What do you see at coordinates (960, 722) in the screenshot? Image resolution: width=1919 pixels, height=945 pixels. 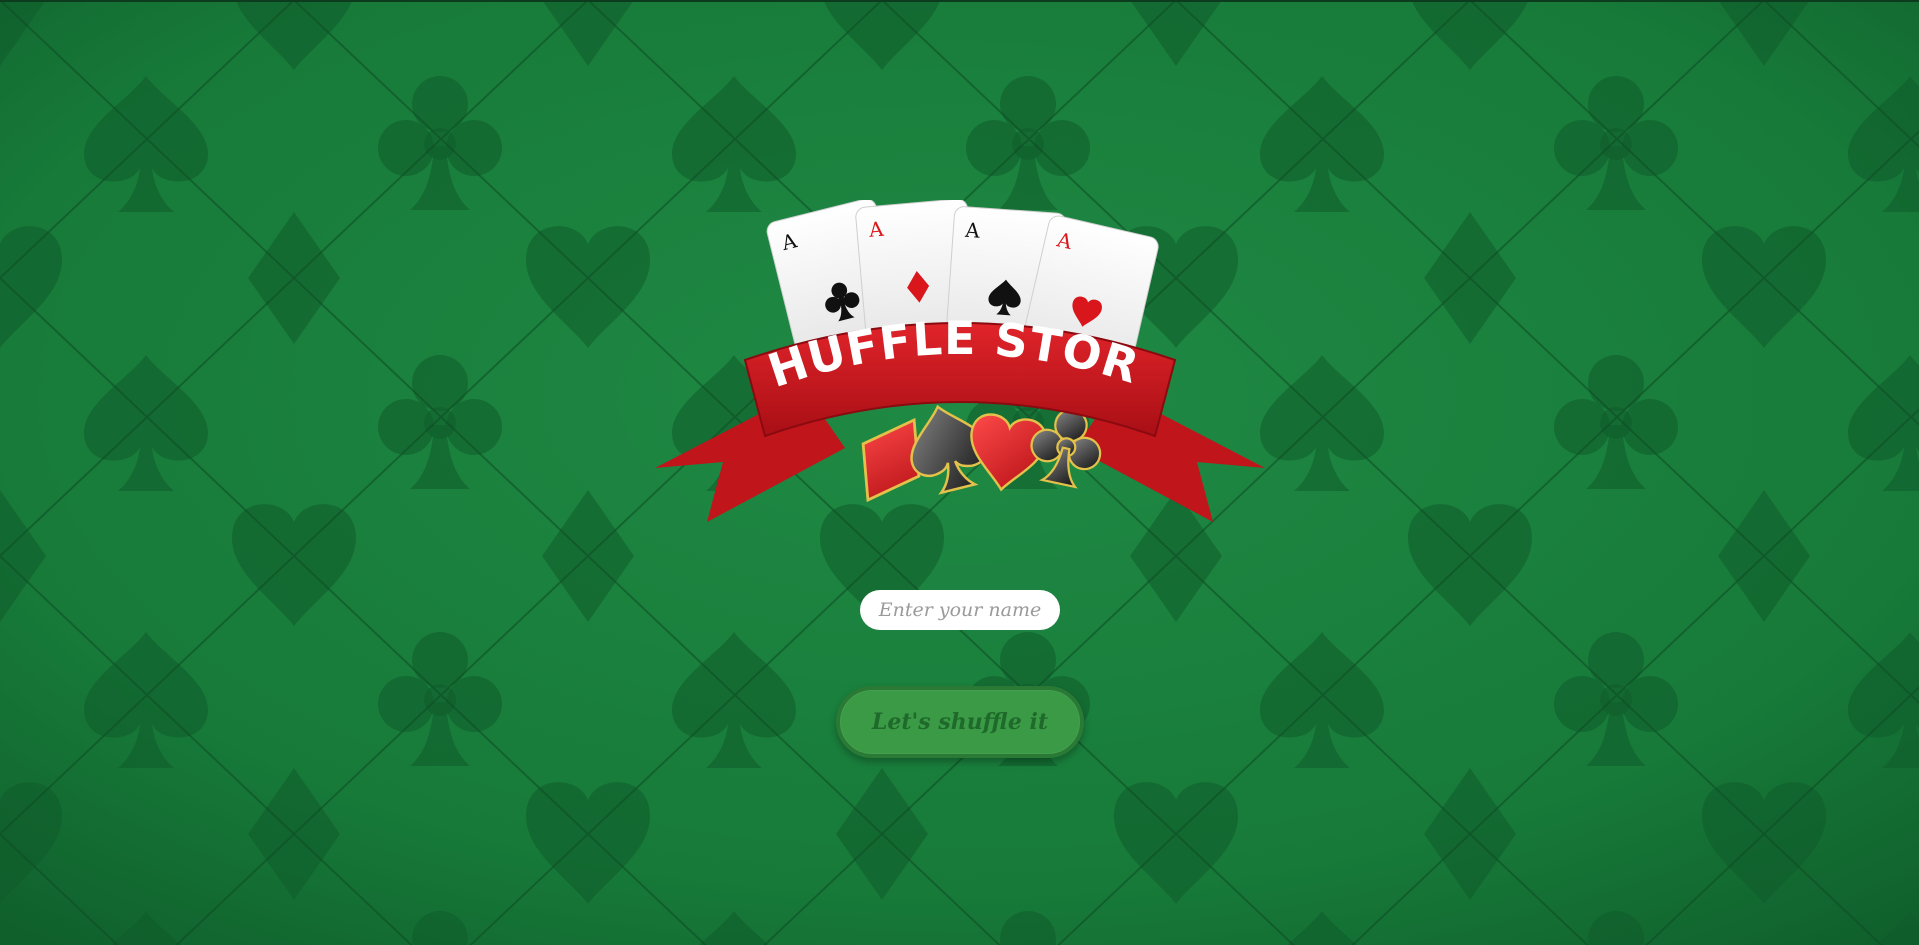 I see `shuffle-start-button: Let's shuffle it` at bounding box center [960, 722].